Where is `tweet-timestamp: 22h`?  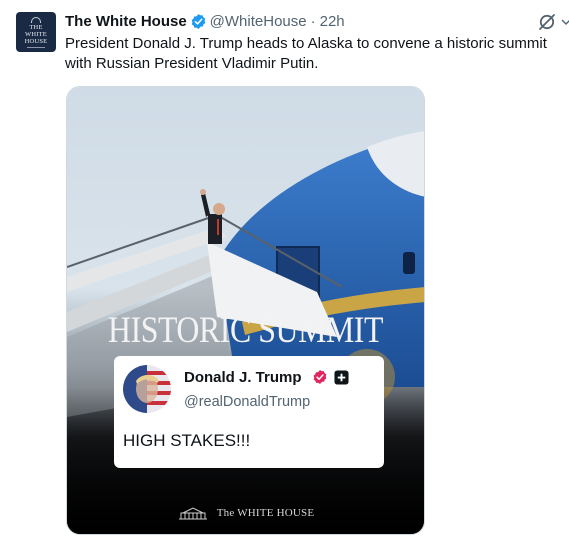
tweet-timestamp: 22h is located at coordinates (332, 21).